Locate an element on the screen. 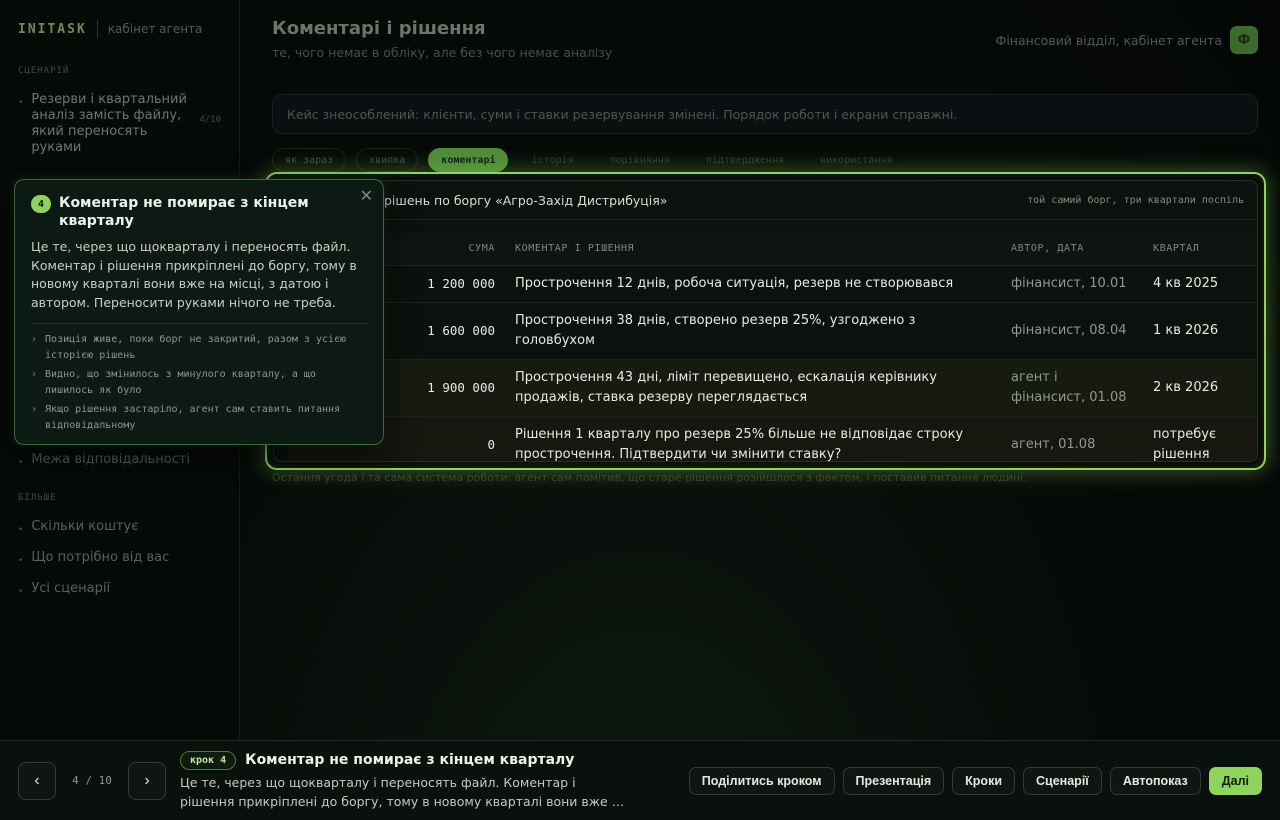 This screenshot has width=1280, height=820. sidebar-item-label: Що потрібно від вас is located at coordinates (100, 557).